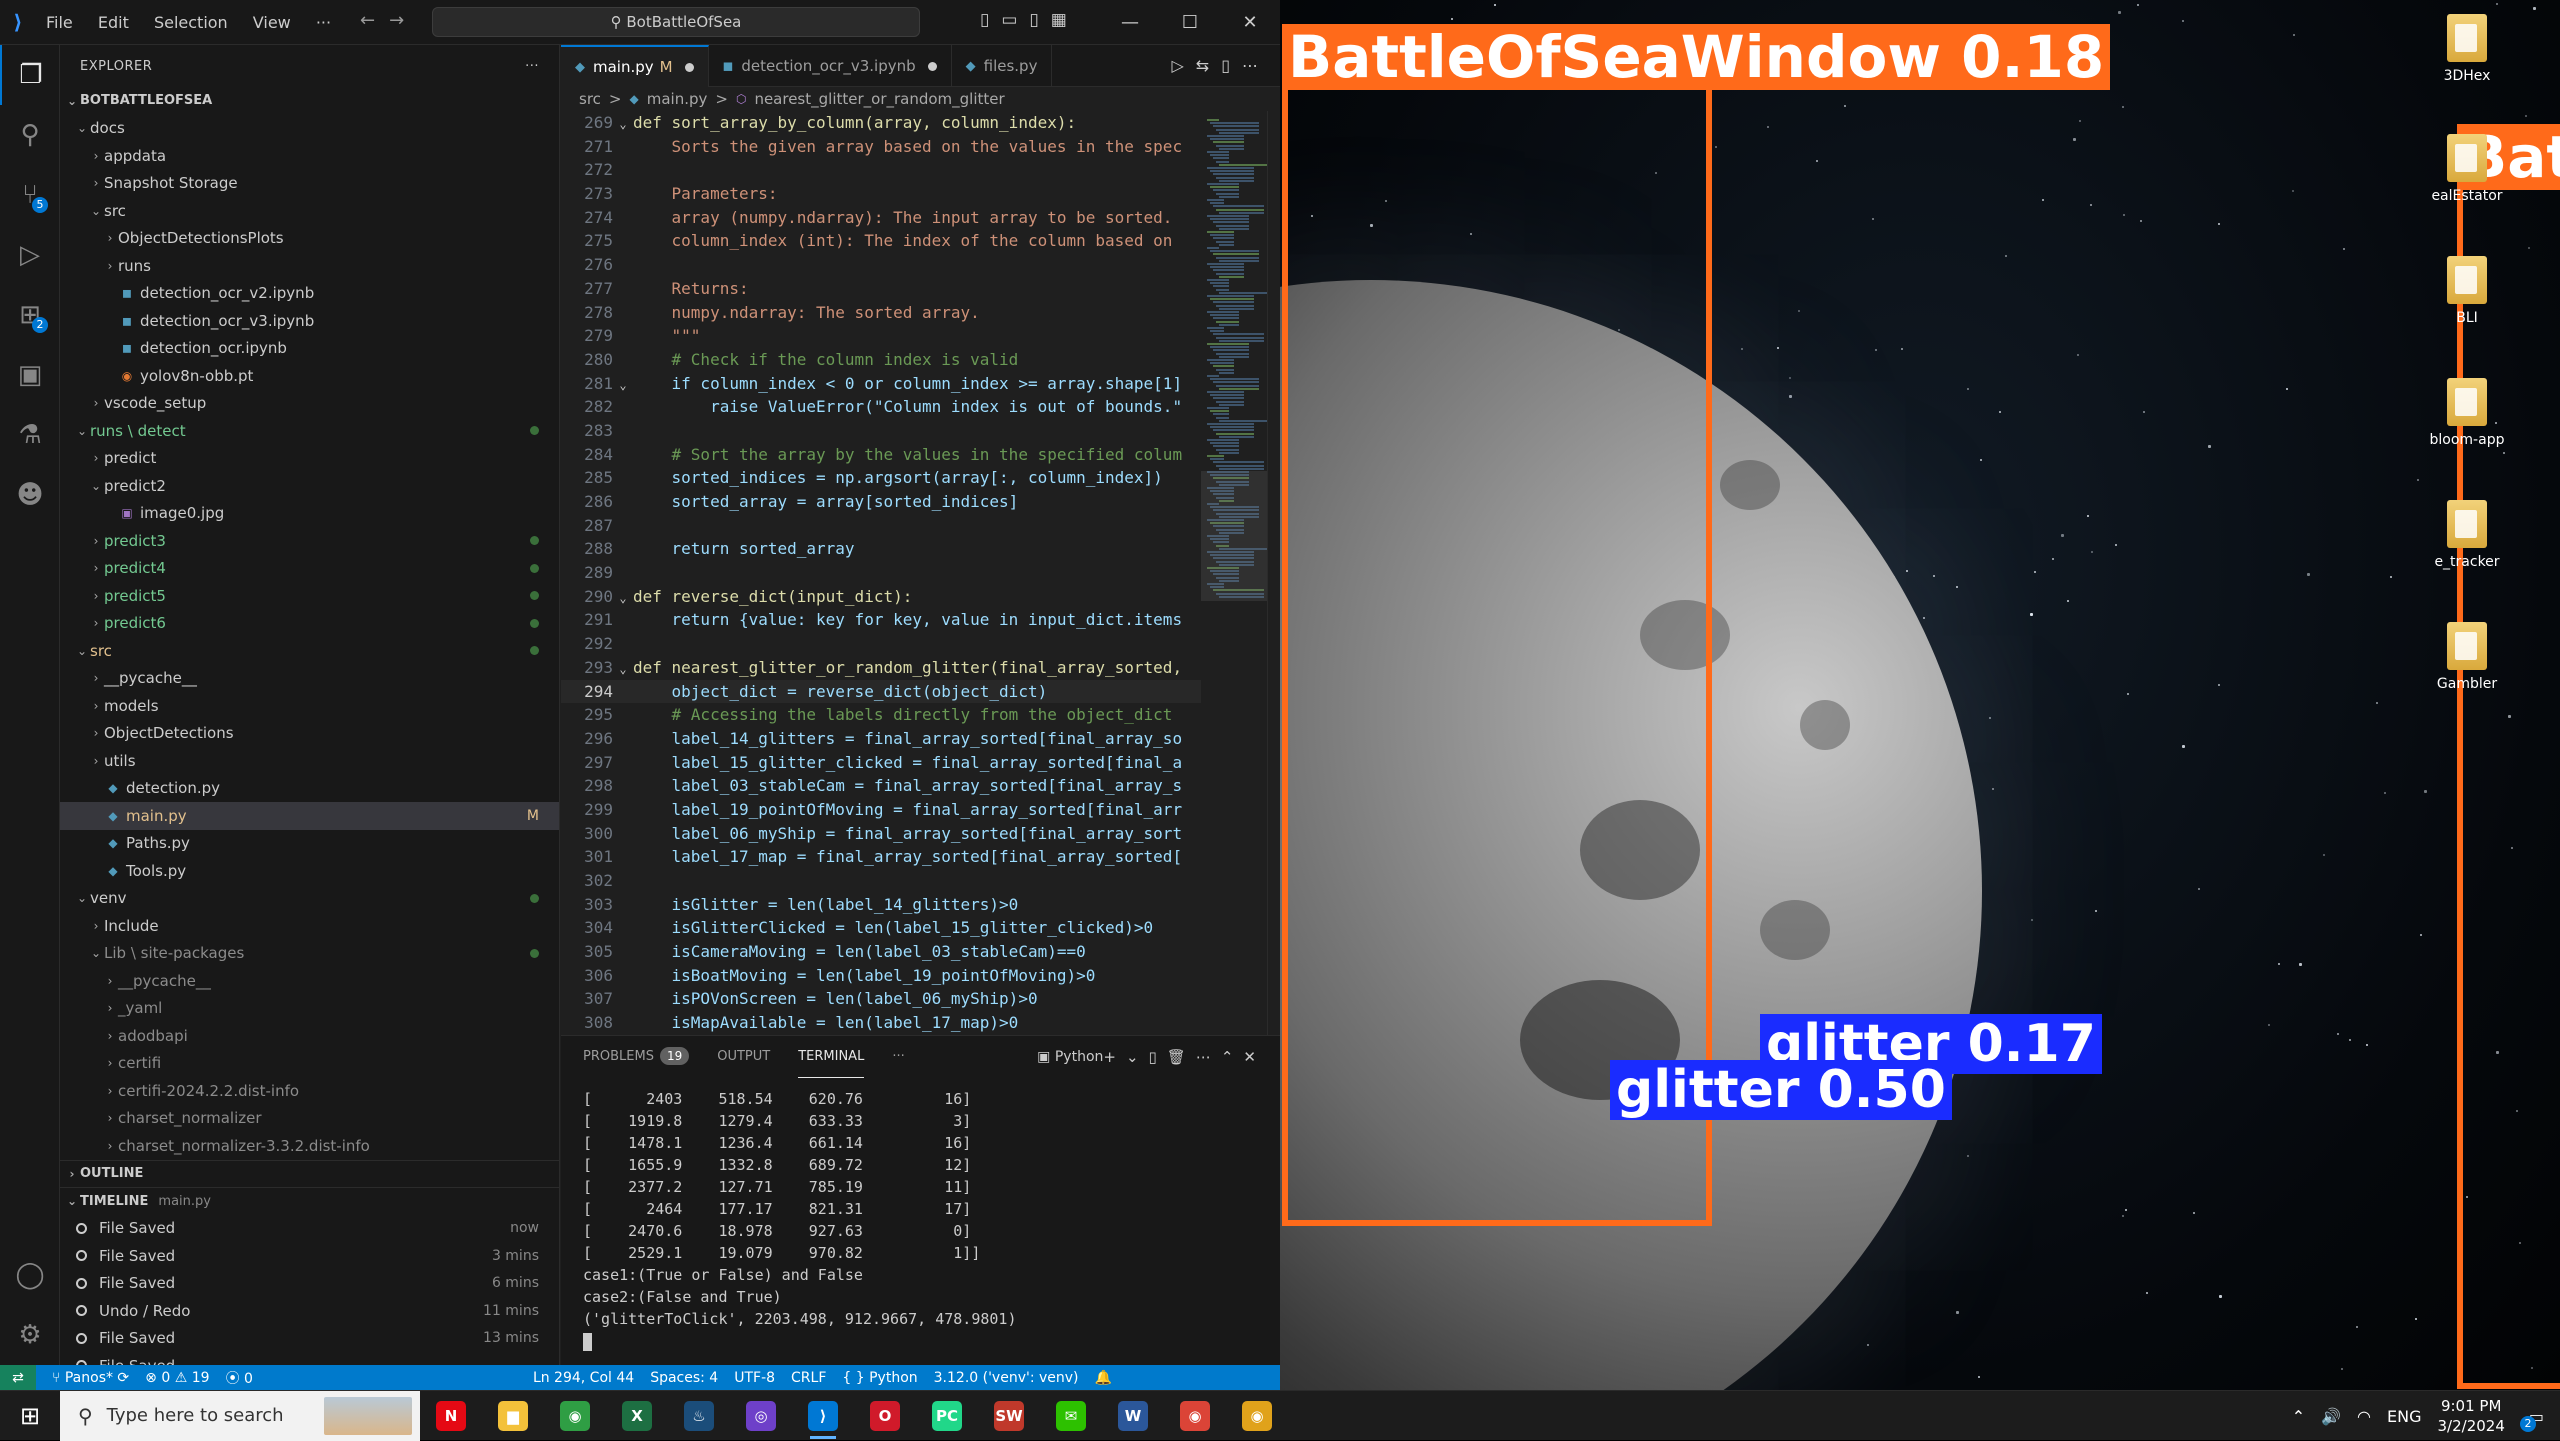  What do you see at coordinates (309, 1201) in the screenshot?
I see `timeline-section: ⌄ TIMELINE main.py` at bounding box center [309, 1201].